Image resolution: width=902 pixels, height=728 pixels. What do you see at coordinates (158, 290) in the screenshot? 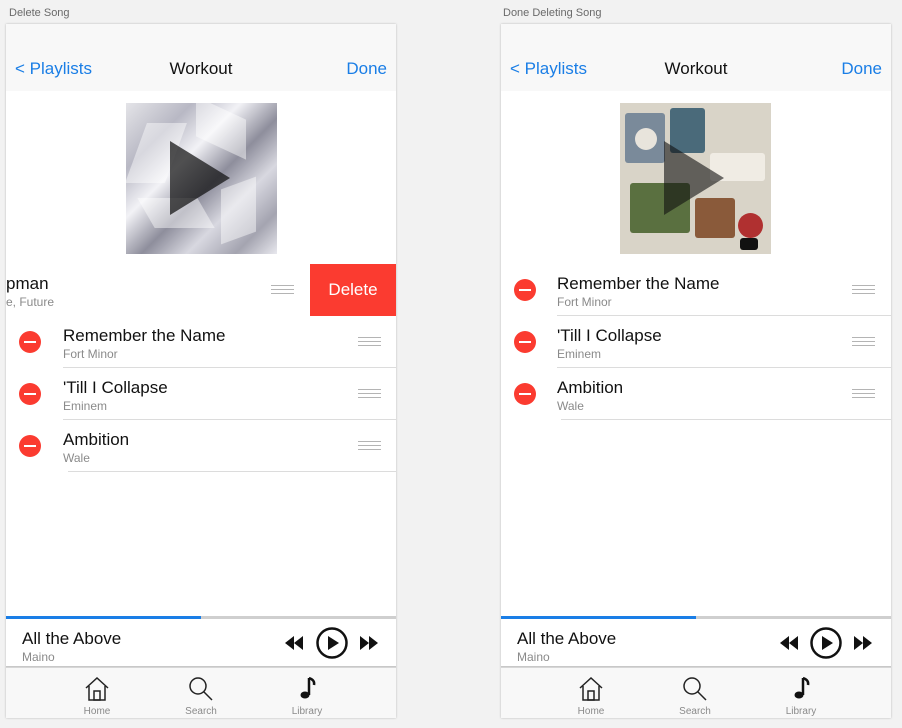
I see `list-item-swiped: pman e, Future` at bounding box center [158, 290].